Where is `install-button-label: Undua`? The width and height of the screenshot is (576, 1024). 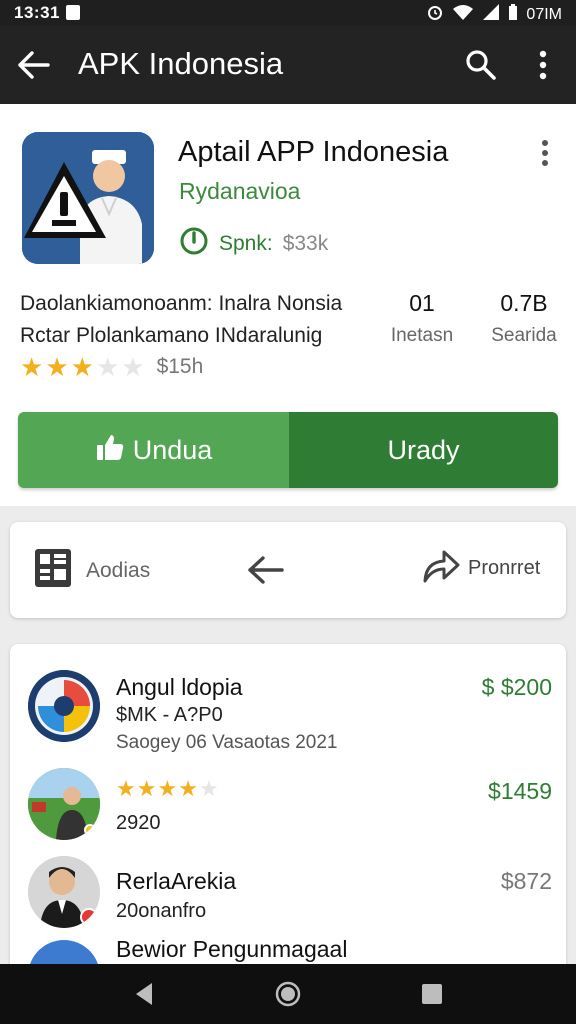
install-button-label: Undua is located at coordinates (172, 449).